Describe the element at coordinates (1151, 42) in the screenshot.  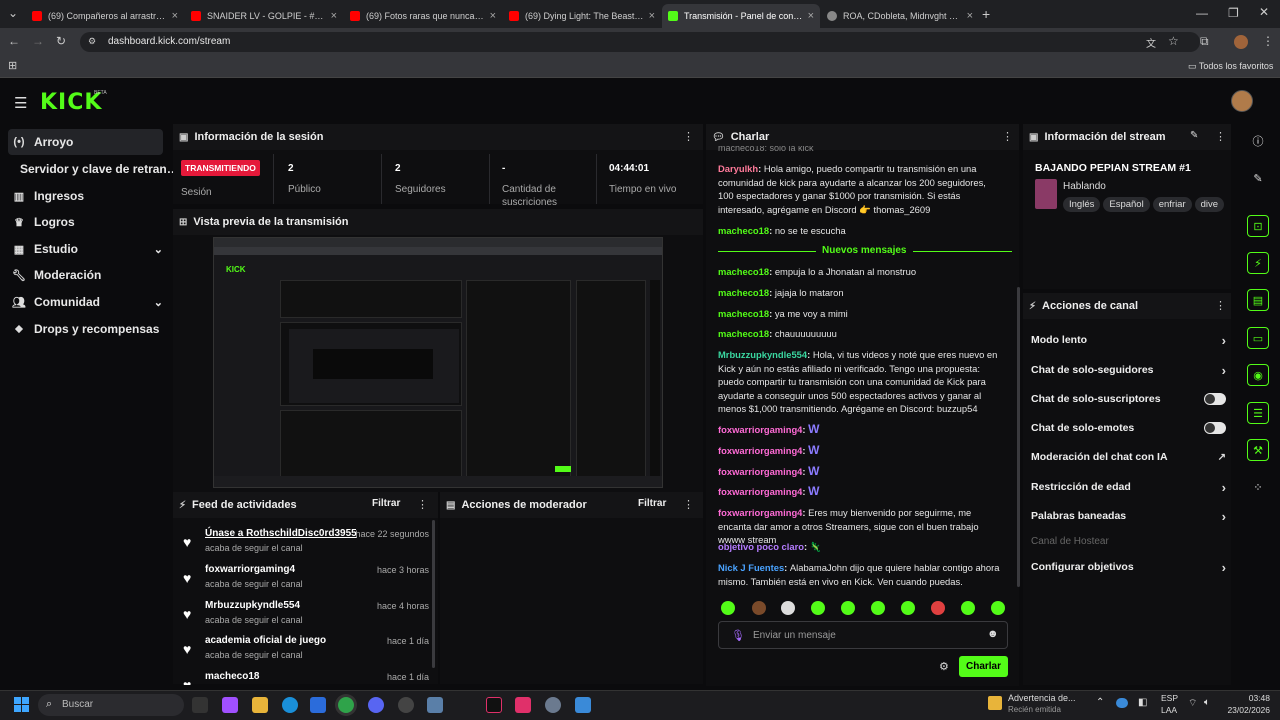
I see `translate-icon: 文` at that location.